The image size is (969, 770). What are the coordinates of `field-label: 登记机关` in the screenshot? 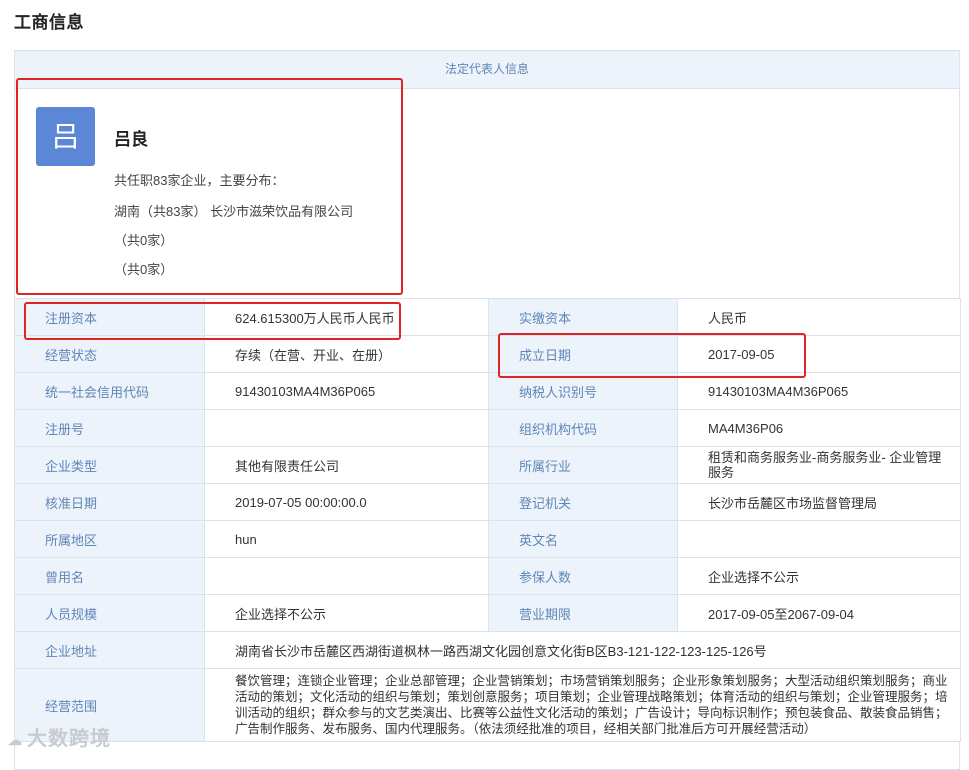 It's located at (583, 502).